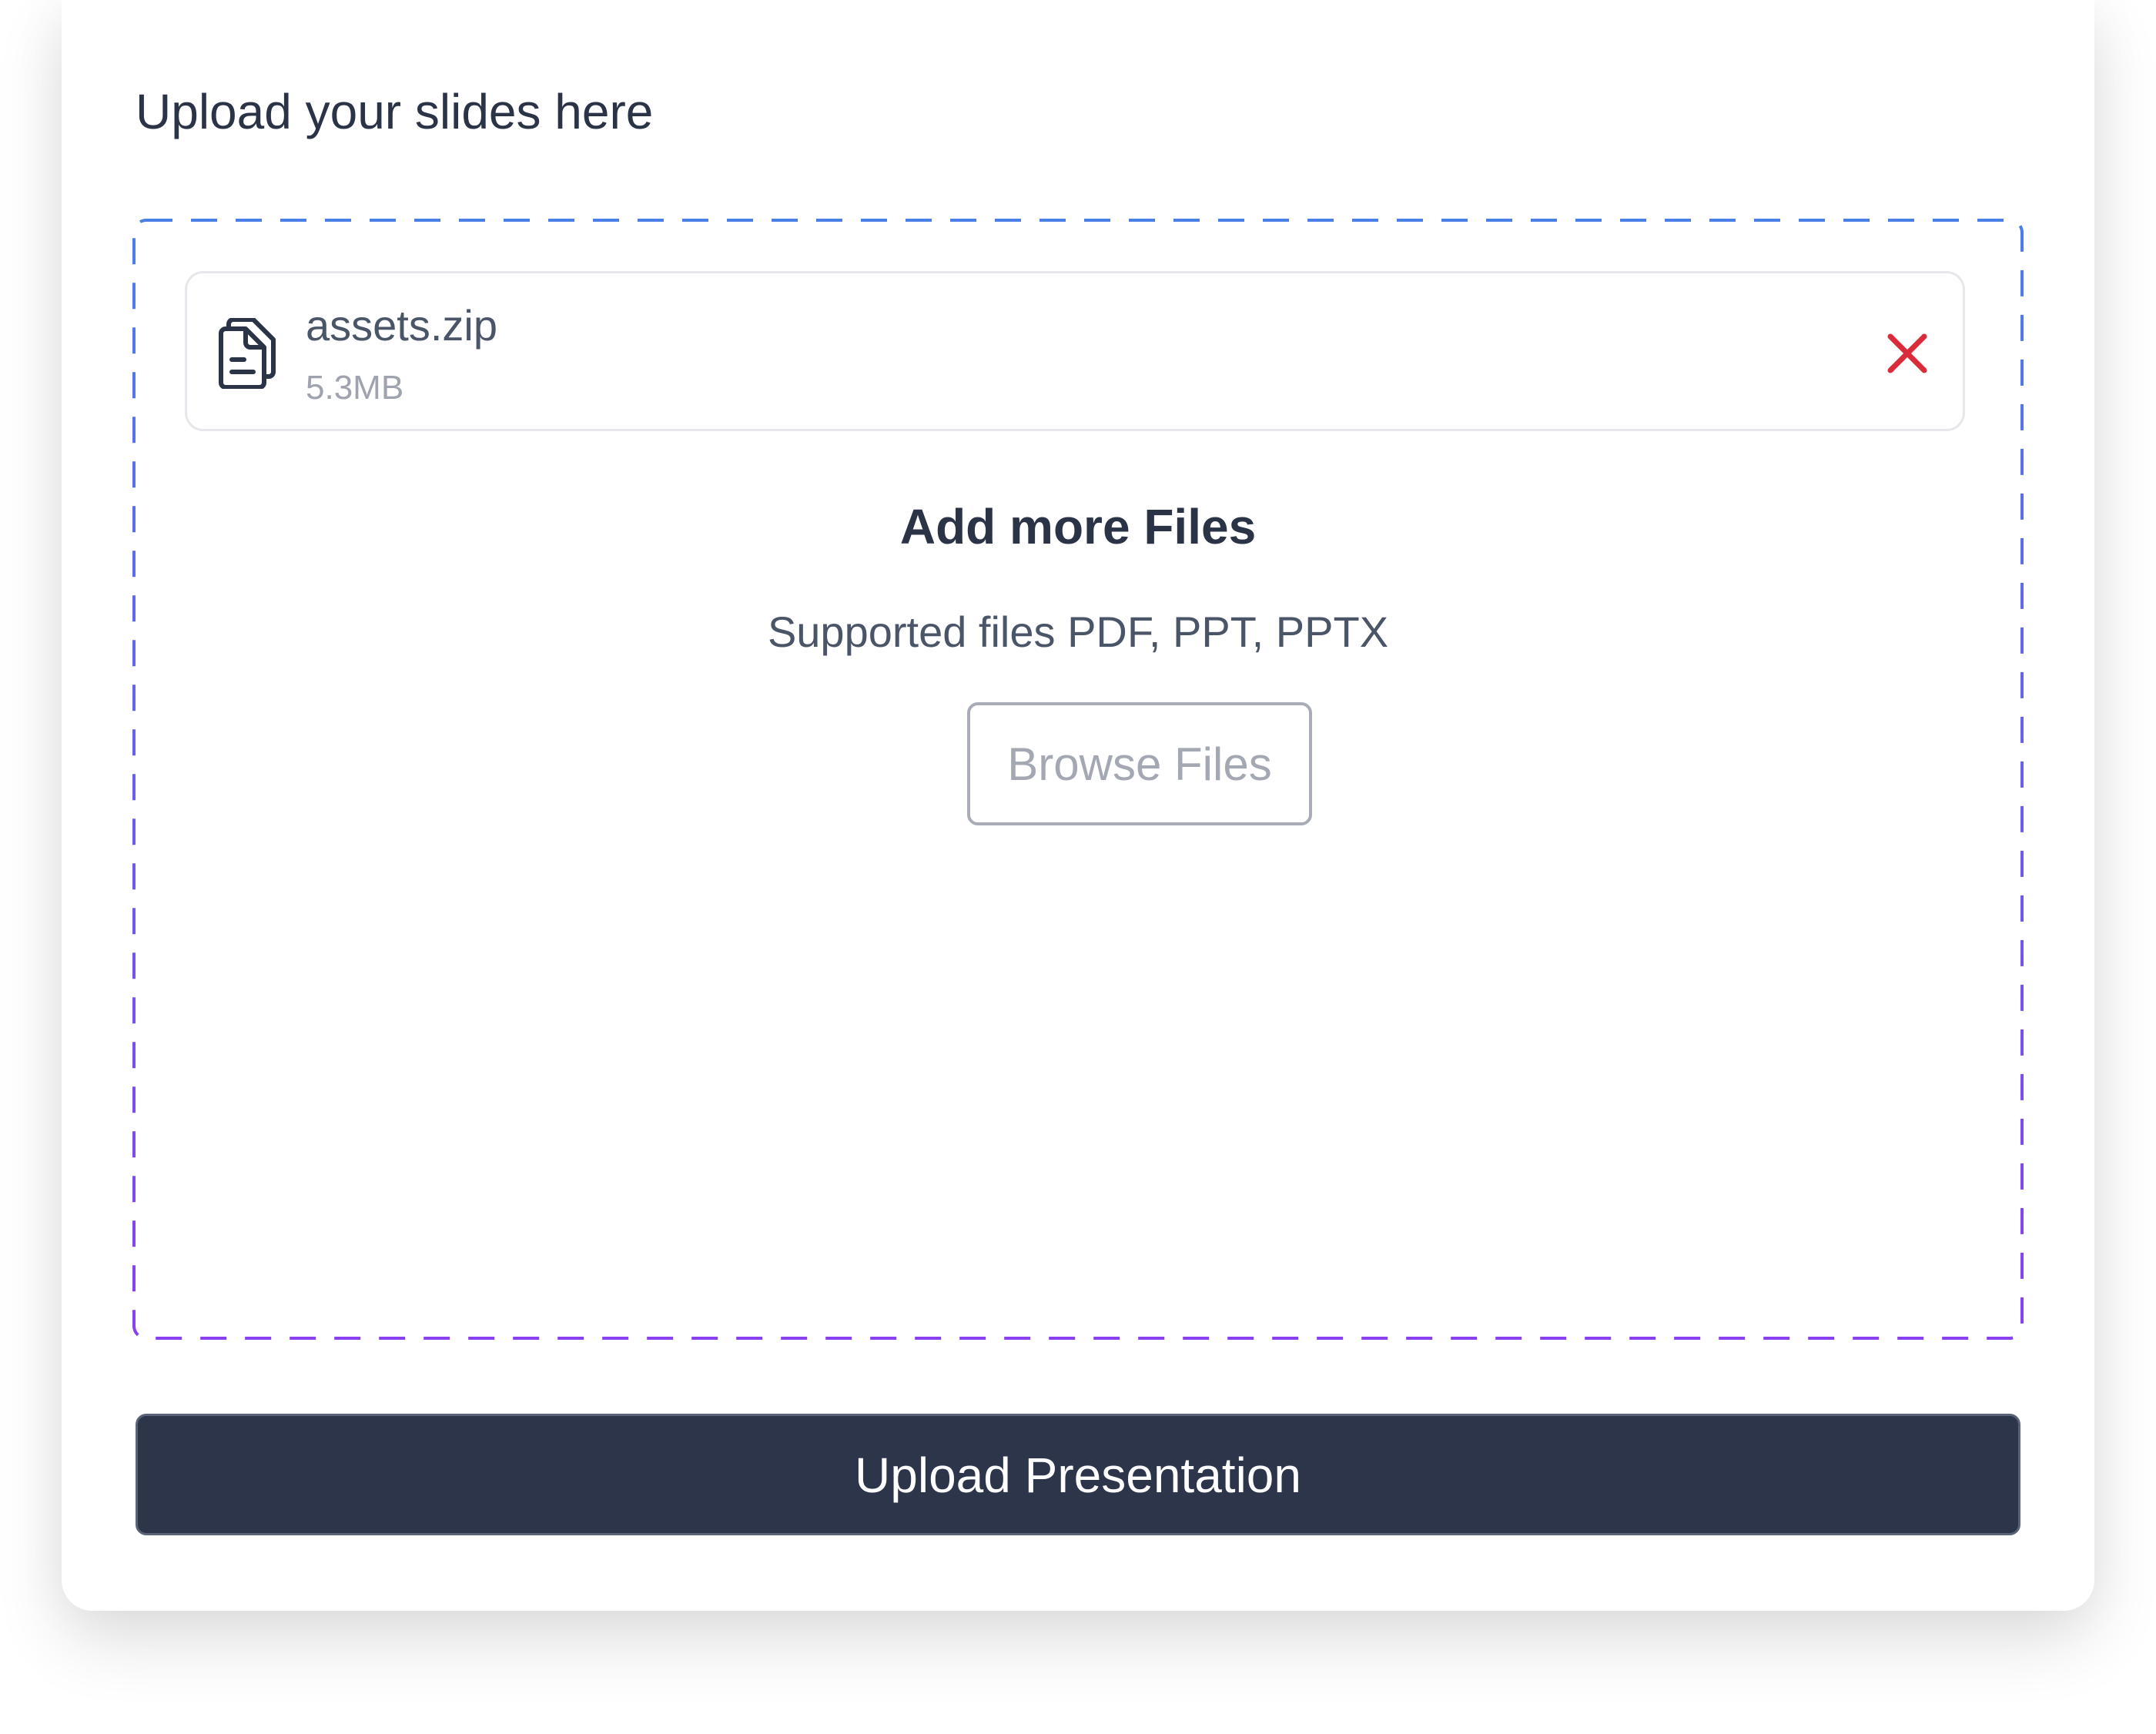  Describe the element at coordinates (395, 111) in the screenshot. I see `upload-heading: Upload your slides here` at that location.